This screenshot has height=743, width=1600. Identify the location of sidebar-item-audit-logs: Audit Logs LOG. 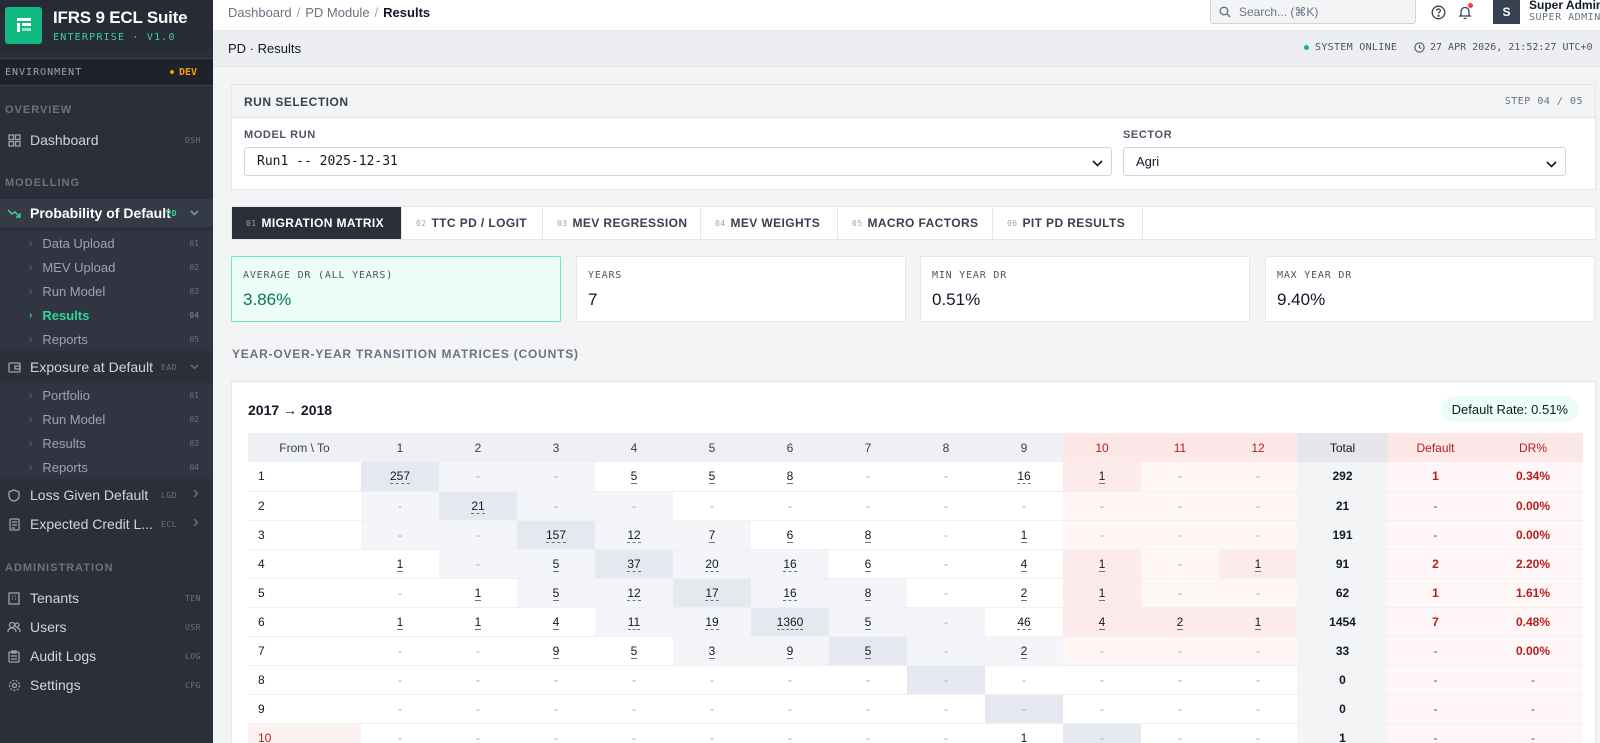
(106, 656).